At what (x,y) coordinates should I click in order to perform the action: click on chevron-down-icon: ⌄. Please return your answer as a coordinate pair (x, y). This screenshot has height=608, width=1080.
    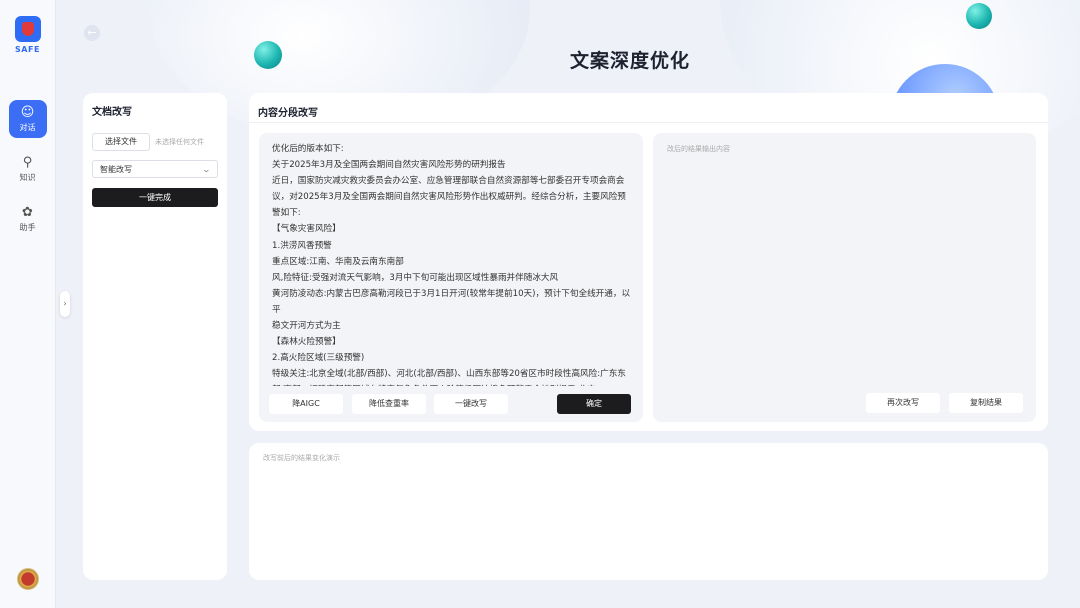
    Looking at the image, I should click on (206, 169).